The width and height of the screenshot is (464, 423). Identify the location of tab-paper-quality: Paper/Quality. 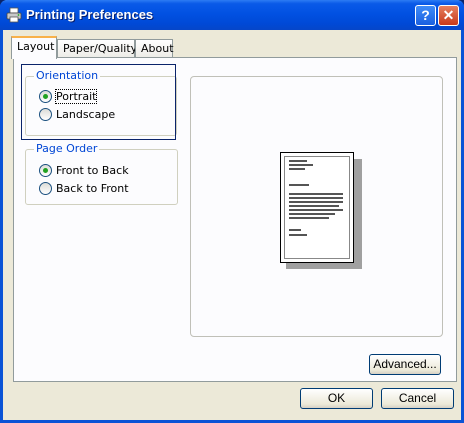
(97, 48).